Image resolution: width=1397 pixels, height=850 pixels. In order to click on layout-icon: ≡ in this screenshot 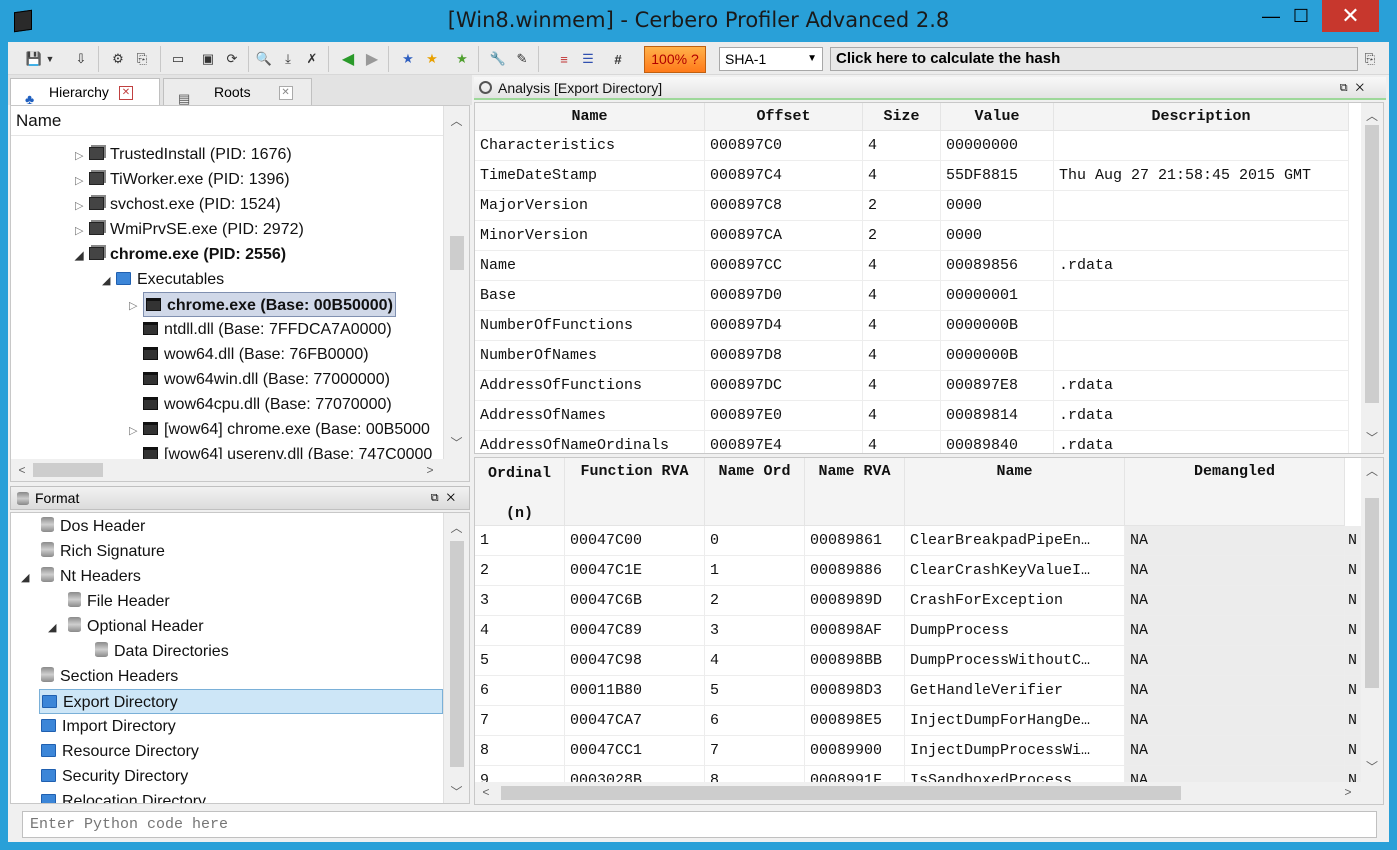, I will do `click(564, 59)`.